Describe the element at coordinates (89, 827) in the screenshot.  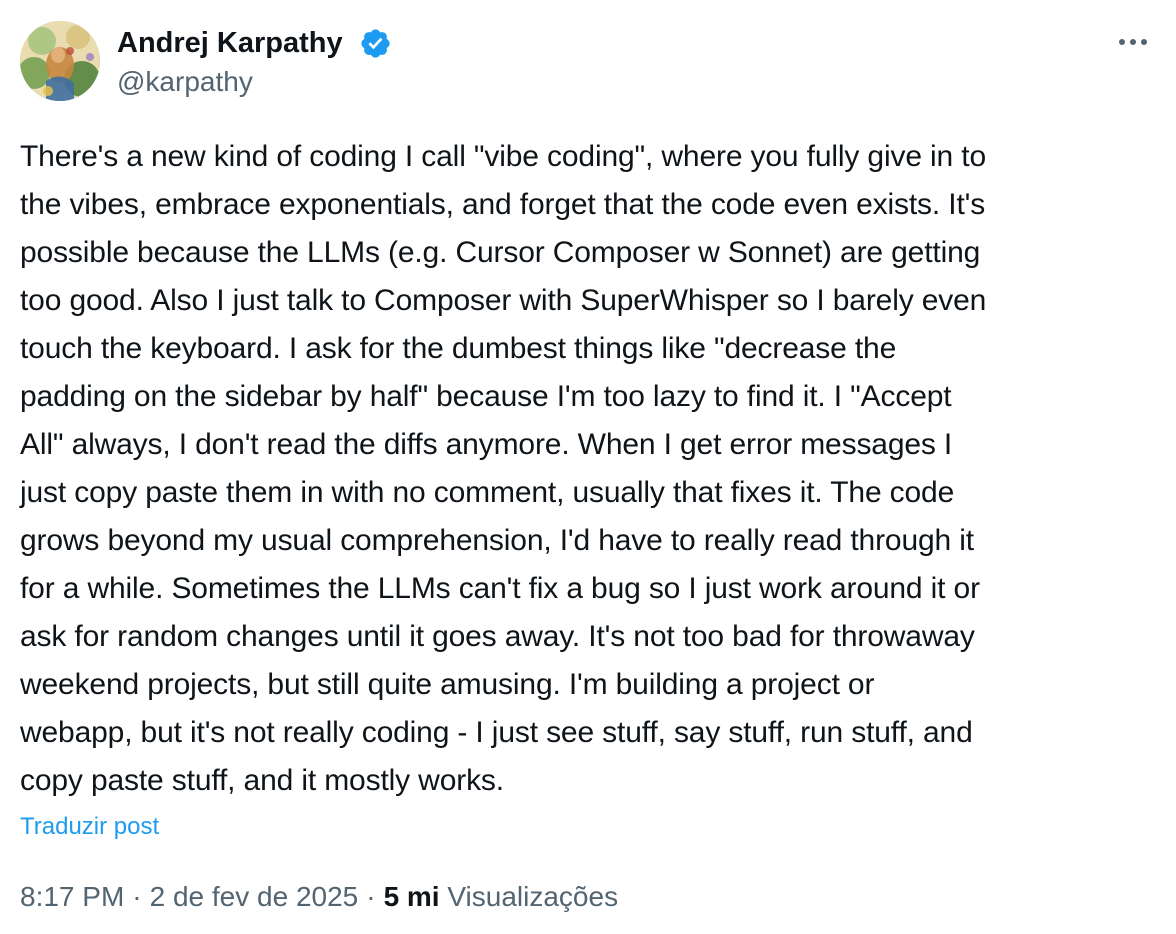
I see `translate-post-link: Traduzir post` at that location.